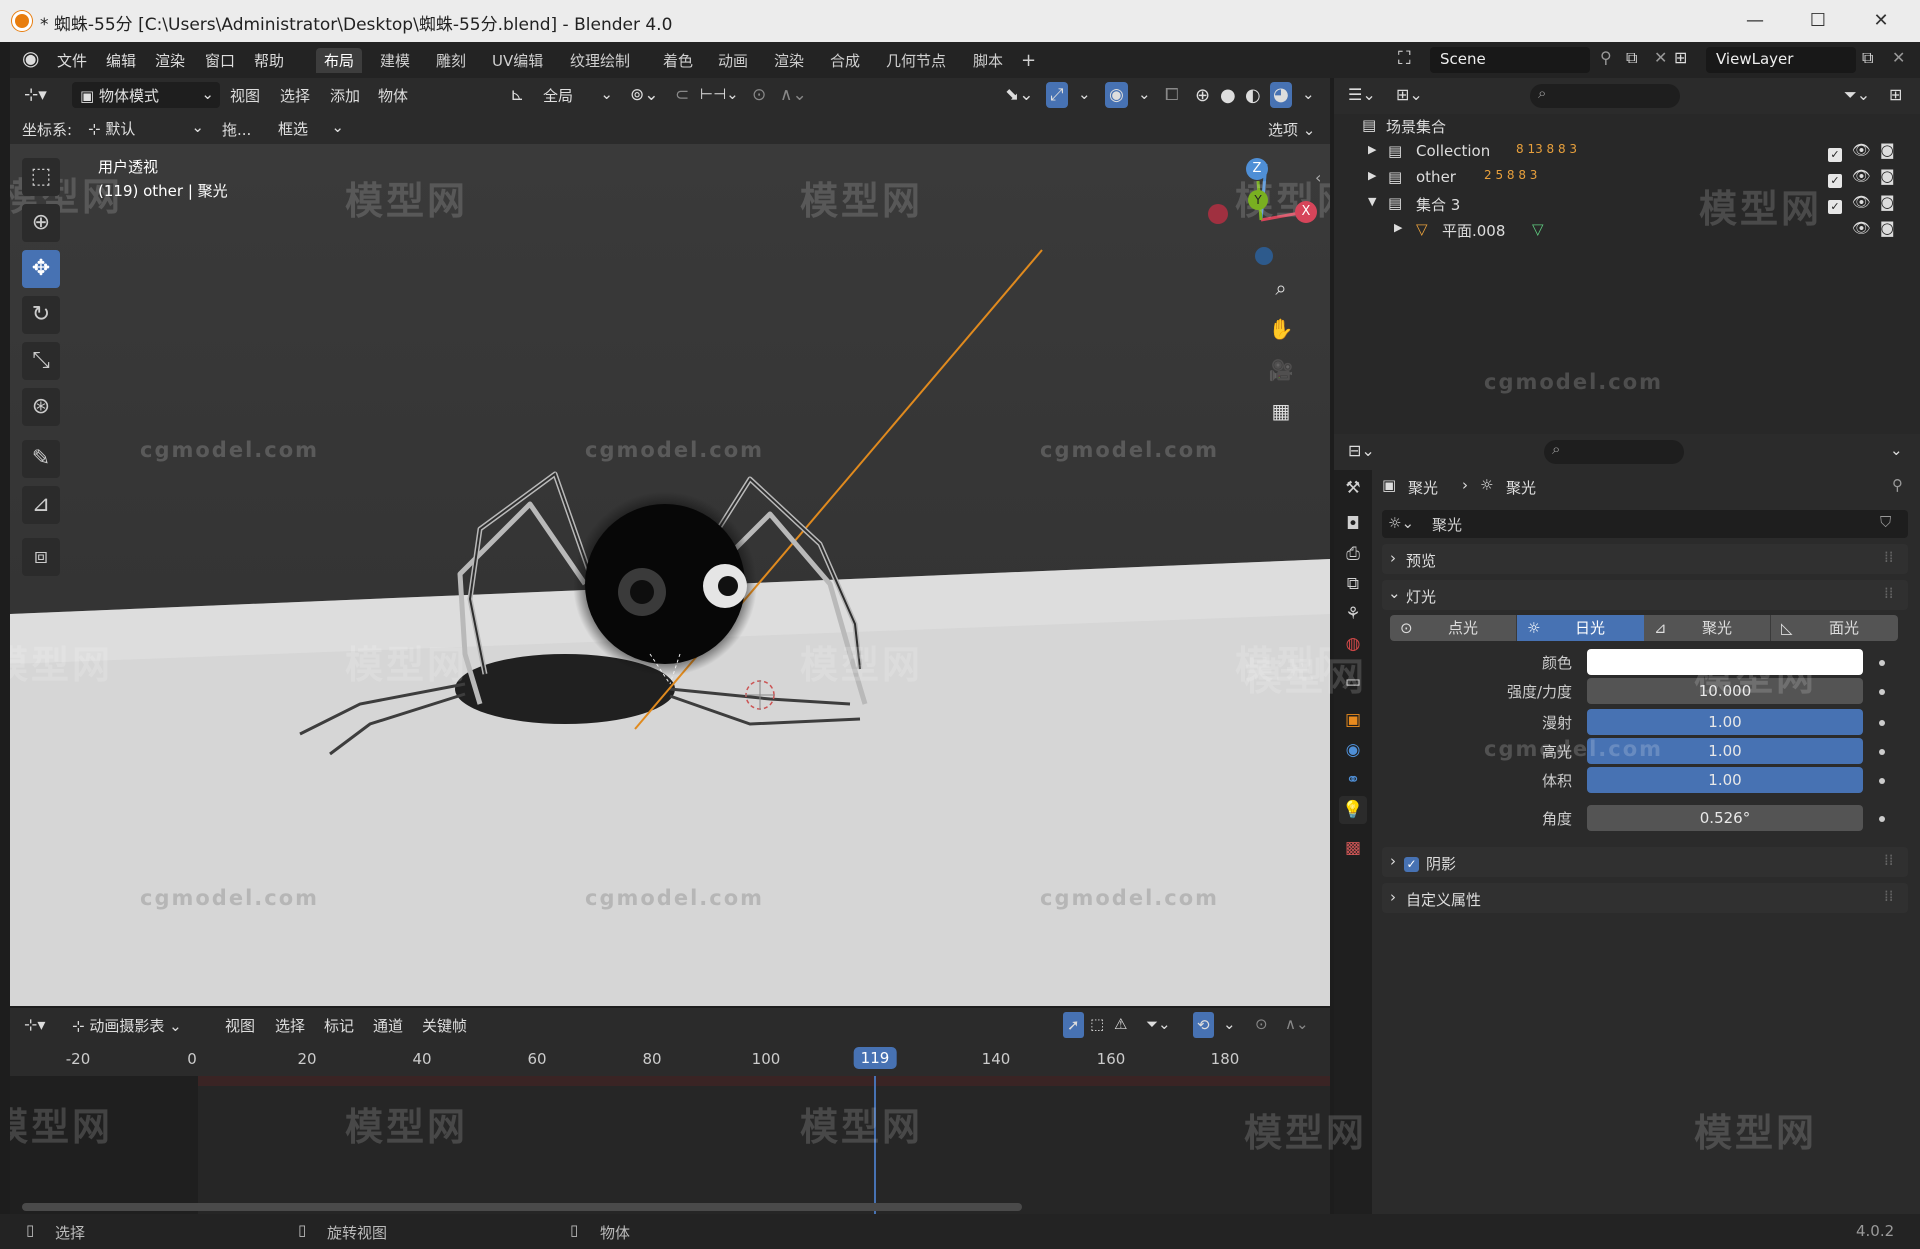 This screenshot has height=1249, width=1920. I want to click on outliner-row-other: ▶ ▤ other 2 5 8 8 3 ✓ 👁 ◙, so click(1627, 178).